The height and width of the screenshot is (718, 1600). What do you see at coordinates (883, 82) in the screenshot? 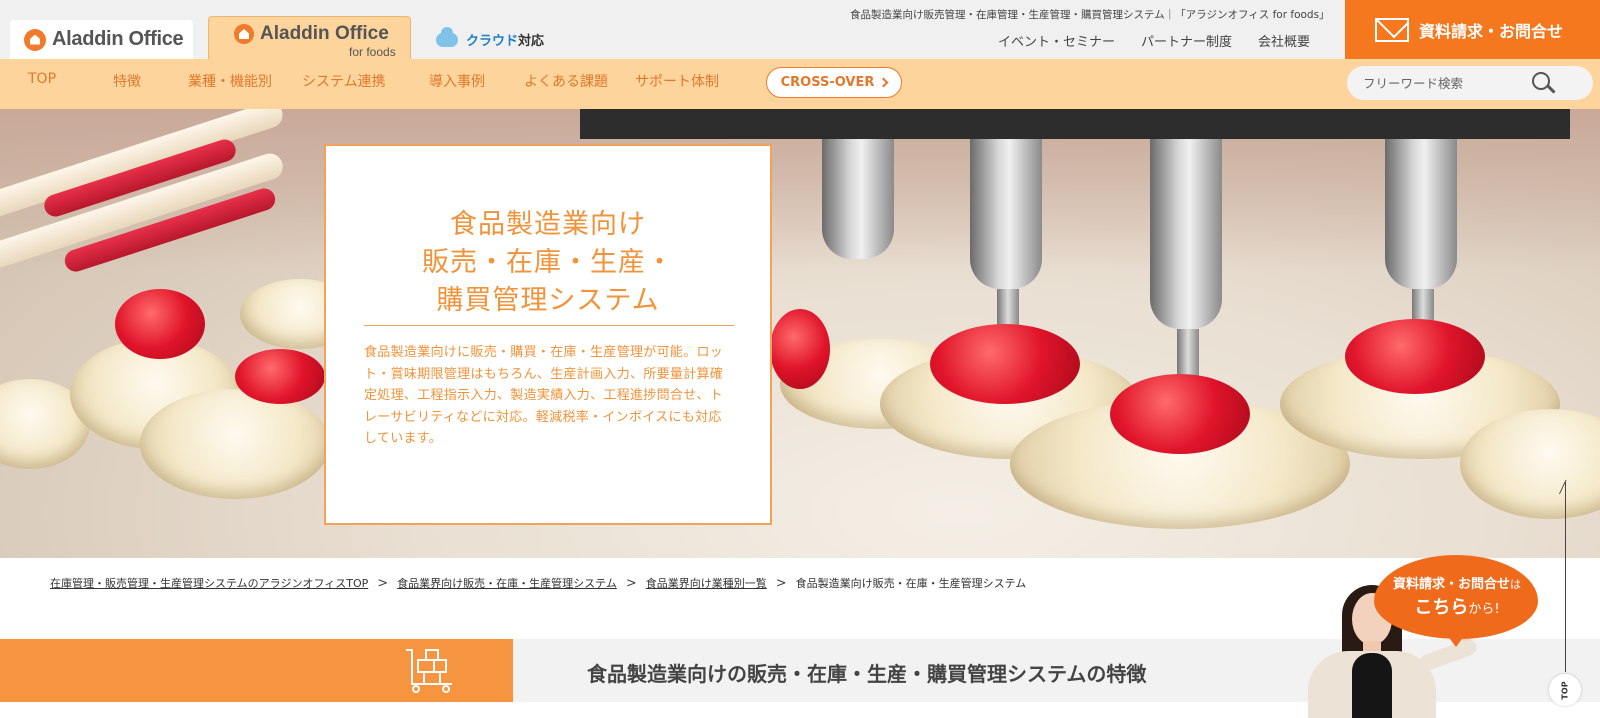
I see `chevron-right-icon` at bounding box center [883, 82].